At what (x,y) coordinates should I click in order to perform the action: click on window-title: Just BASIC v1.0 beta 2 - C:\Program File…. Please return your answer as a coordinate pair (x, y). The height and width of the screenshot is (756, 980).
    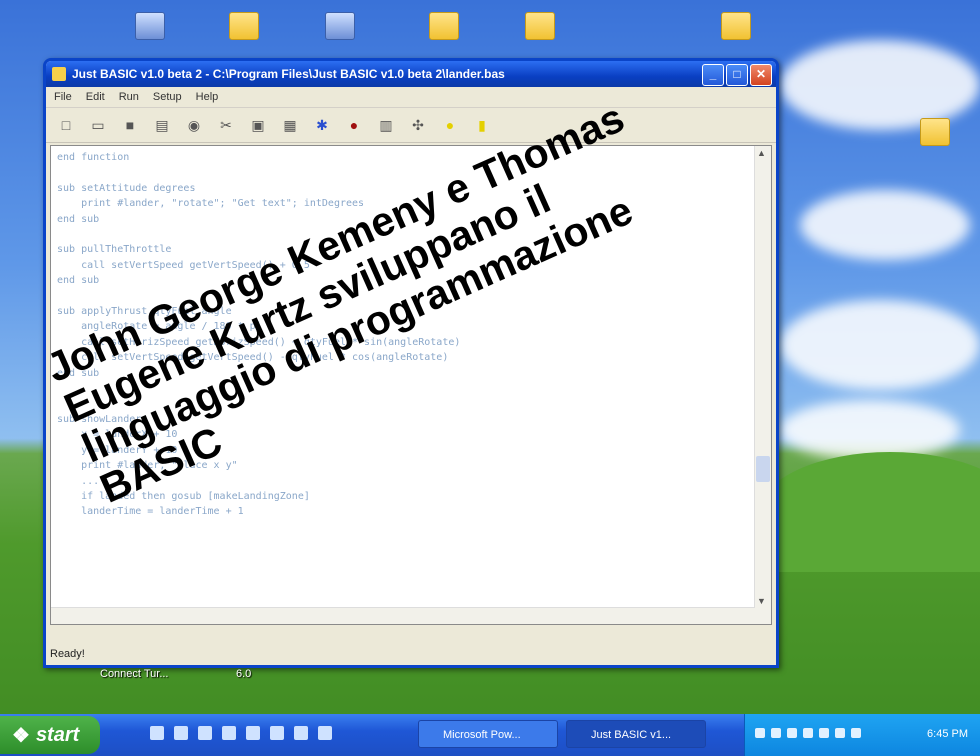
    Looking at the image, I should click on (288, 74).